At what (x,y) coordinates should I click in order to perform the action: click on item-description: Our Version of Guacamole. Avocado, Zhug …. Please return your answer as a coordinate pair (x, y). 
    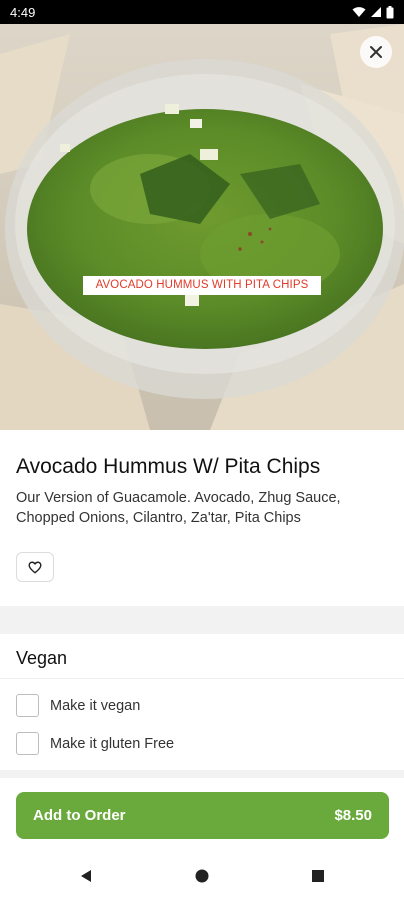
    Looking at the image, I should click on (178, 508).